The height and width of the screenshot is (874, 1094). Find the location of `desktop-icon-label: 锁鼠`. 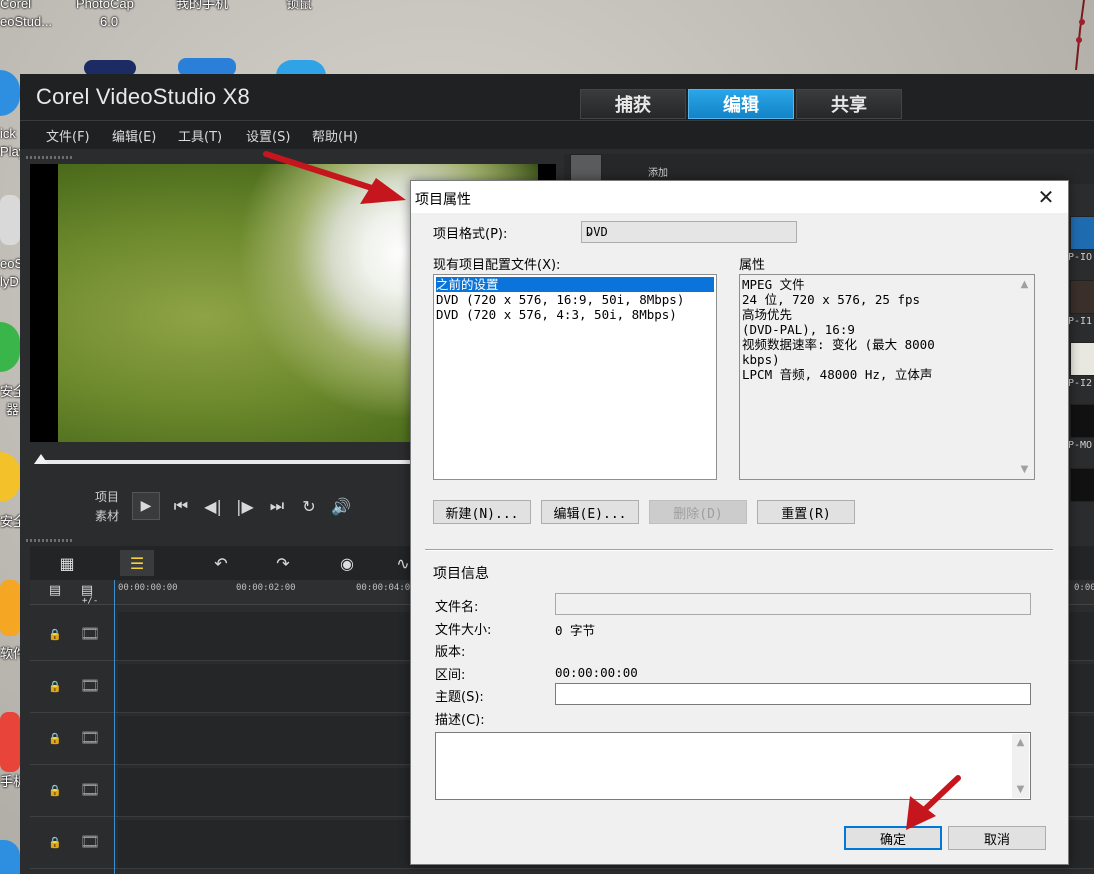

desktop-icon-label: 锁鼠 is located at coordinates (299, 6).